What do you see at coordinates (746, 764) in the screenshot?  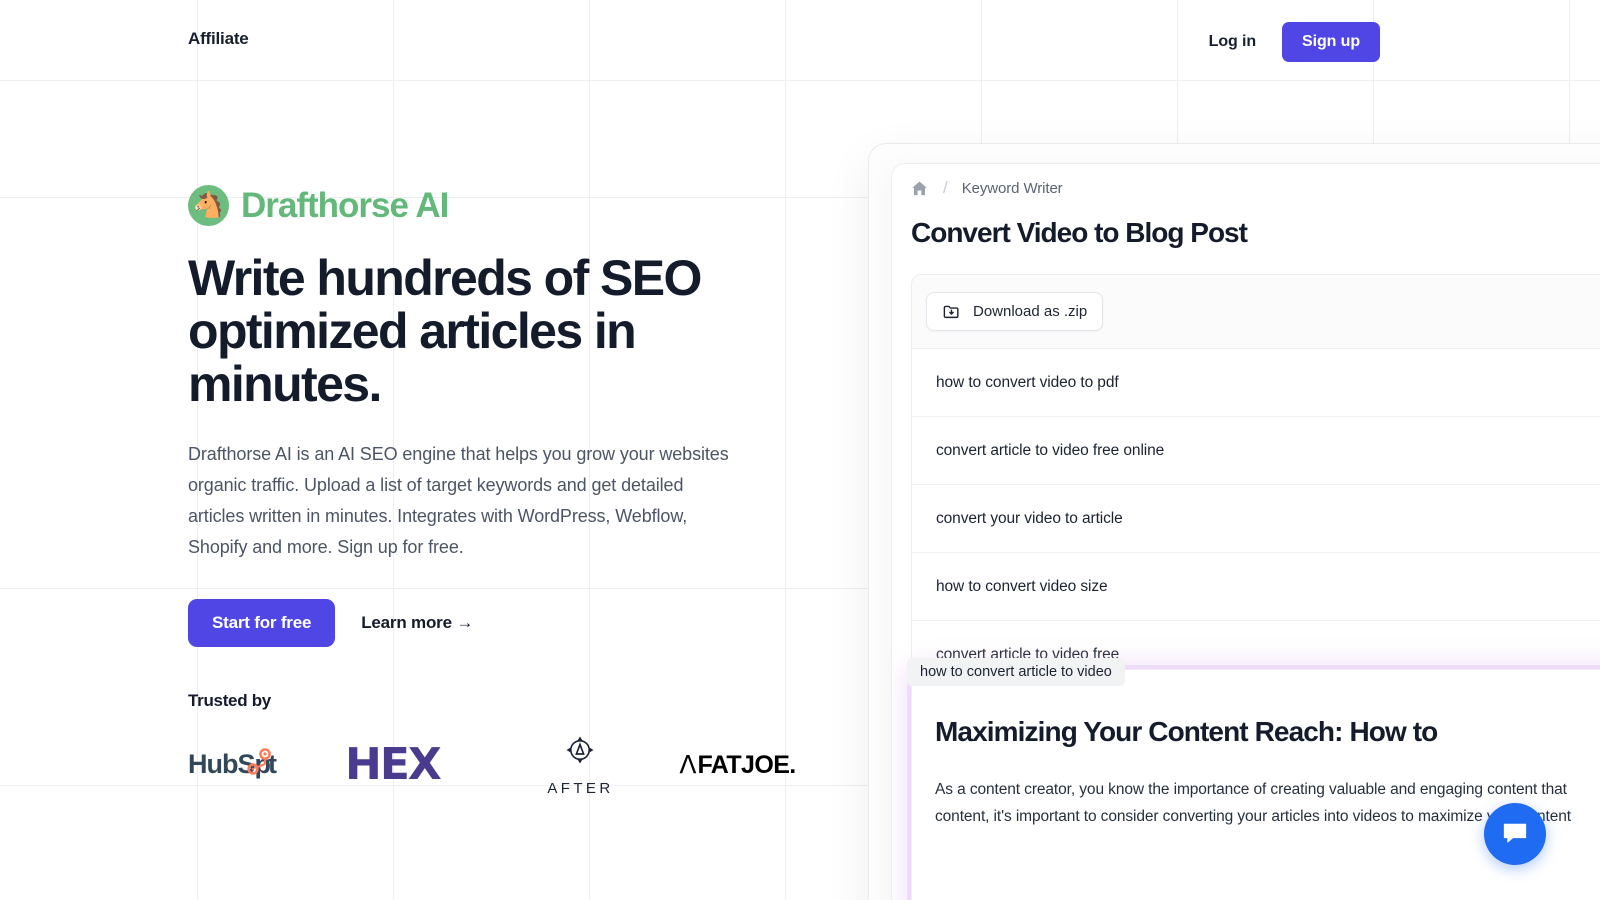 I see `fatjoe-wordmark: FATJOE.` at bounding box center [746, 764].